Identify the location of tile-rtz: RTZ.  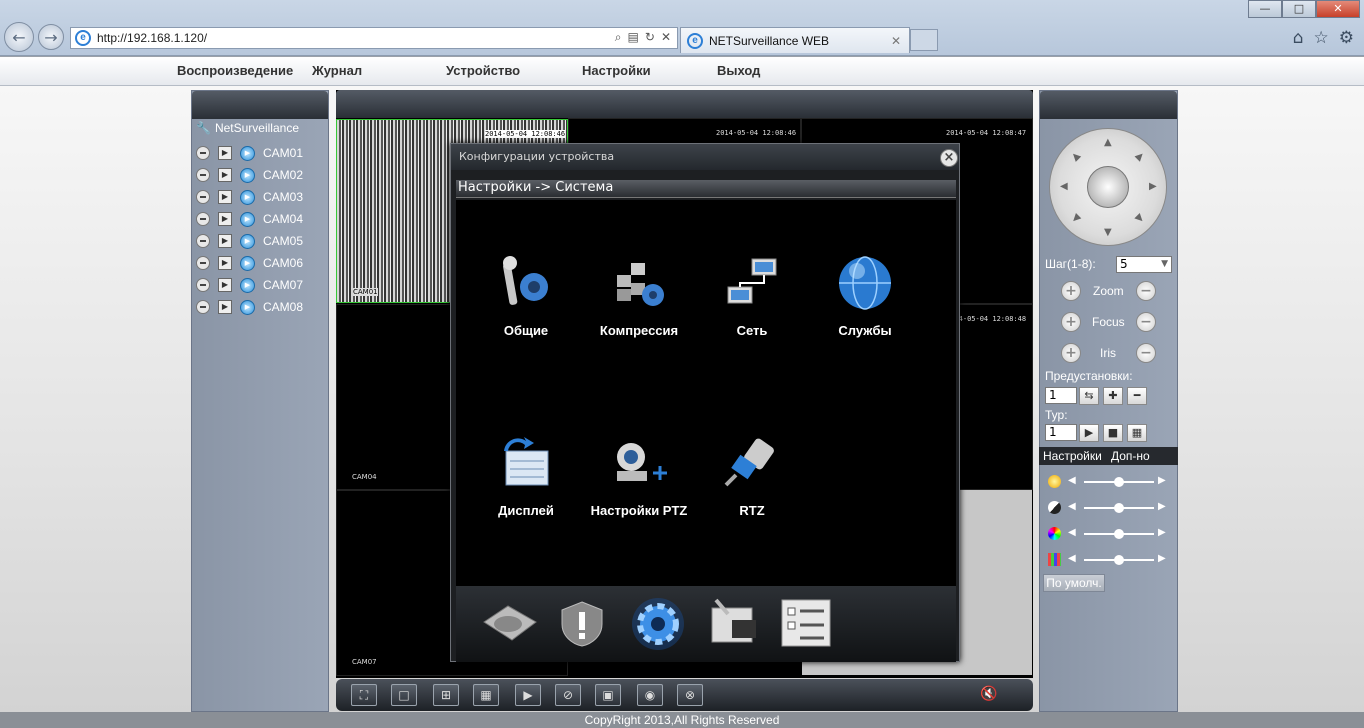
(752, 475).